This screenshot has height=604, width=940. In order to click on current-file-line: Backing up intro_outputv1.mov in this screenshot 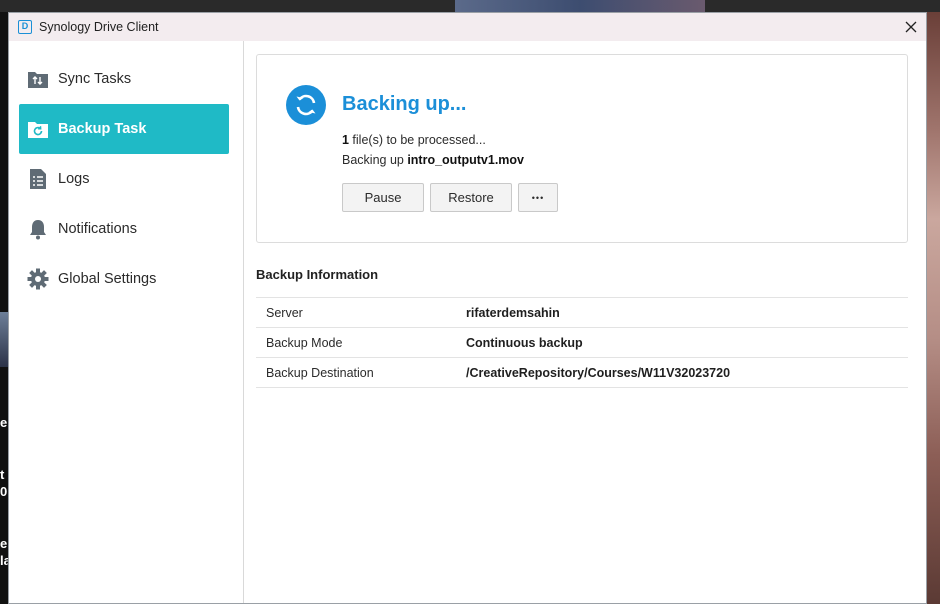, I will do `click(433, 160)`.